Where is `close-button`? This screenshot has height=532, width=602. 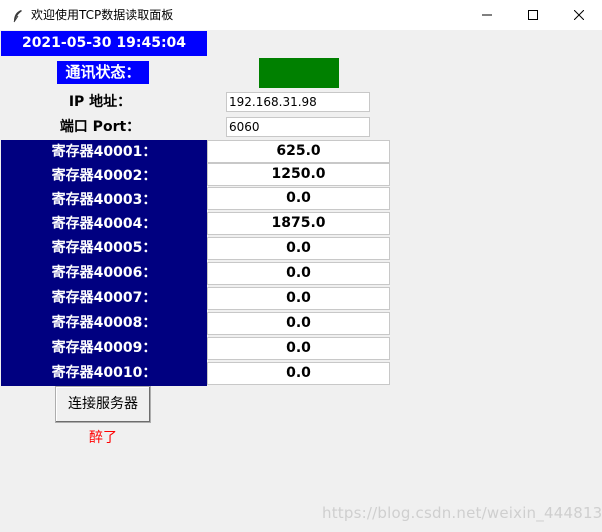
close-button is located at coordinates (579, 15).